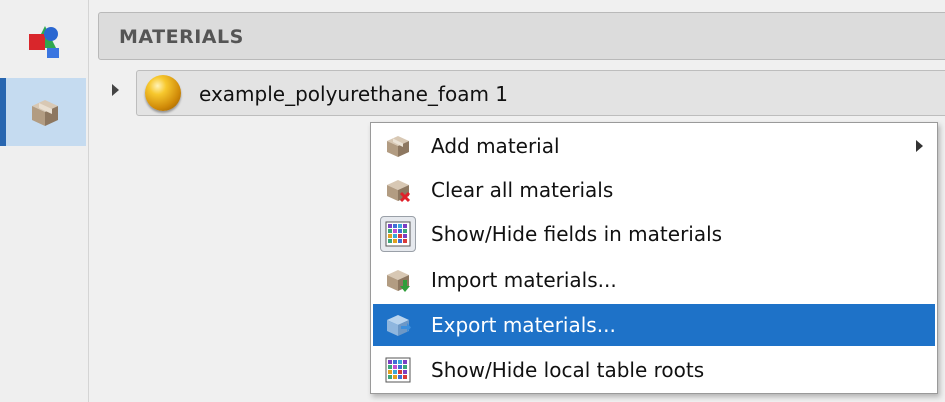 The height and width of the screenshot is (402, 945). I want to click on menu-item-label: Show/Hide fields in materials, so click(577, 234).